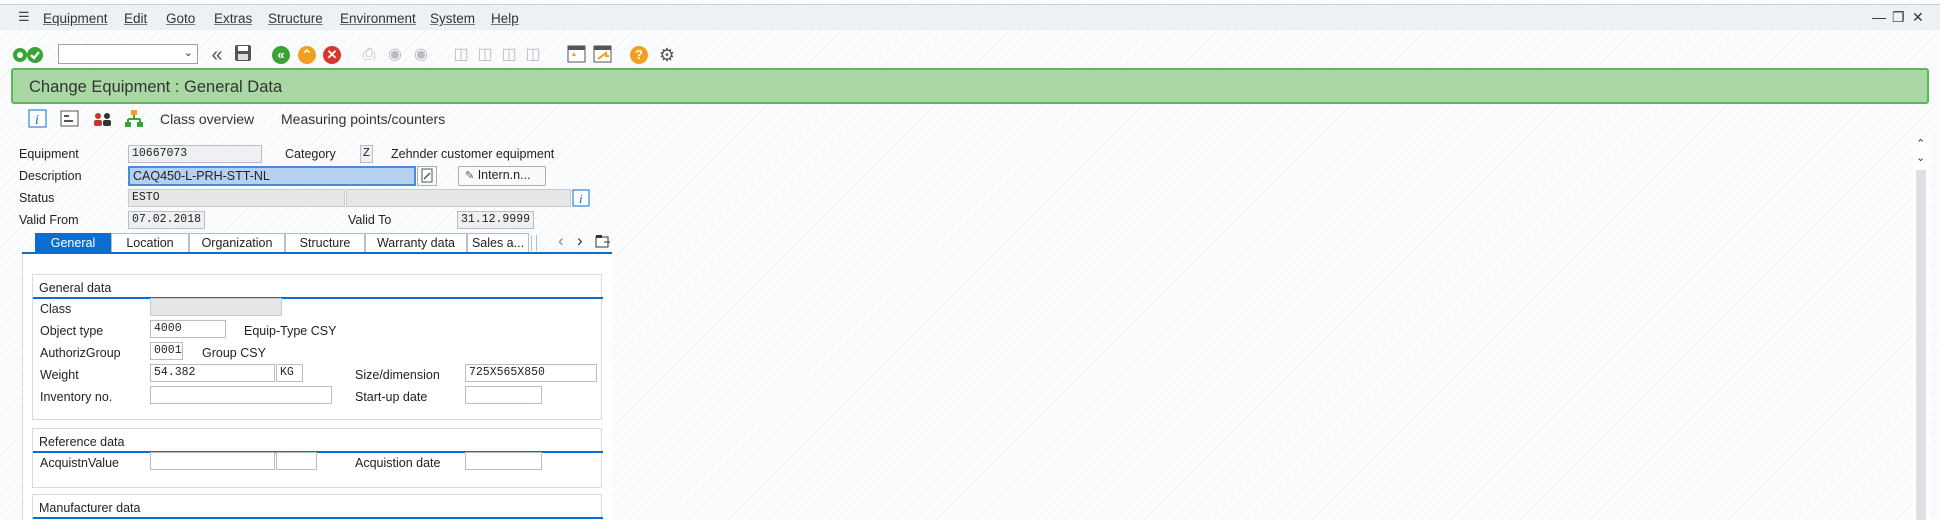  Describe the element at coordinates (75, 18) in the screenshot. I see `menu-equipment: Equipment` at that location.